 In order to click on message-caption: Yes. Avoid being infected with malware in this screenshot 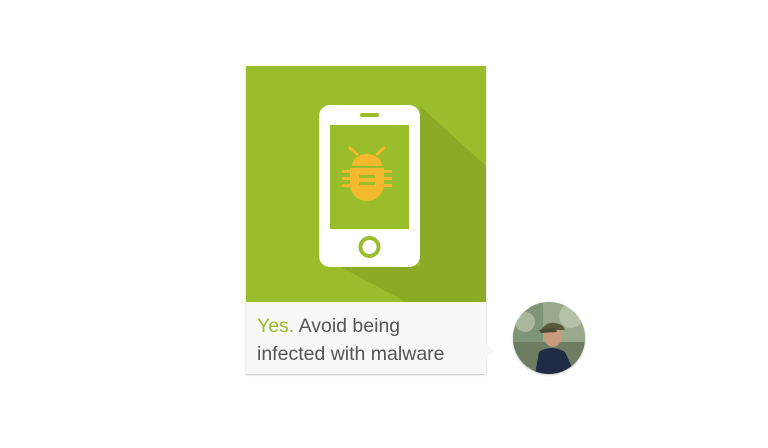, I will do `click(366, 338)`.